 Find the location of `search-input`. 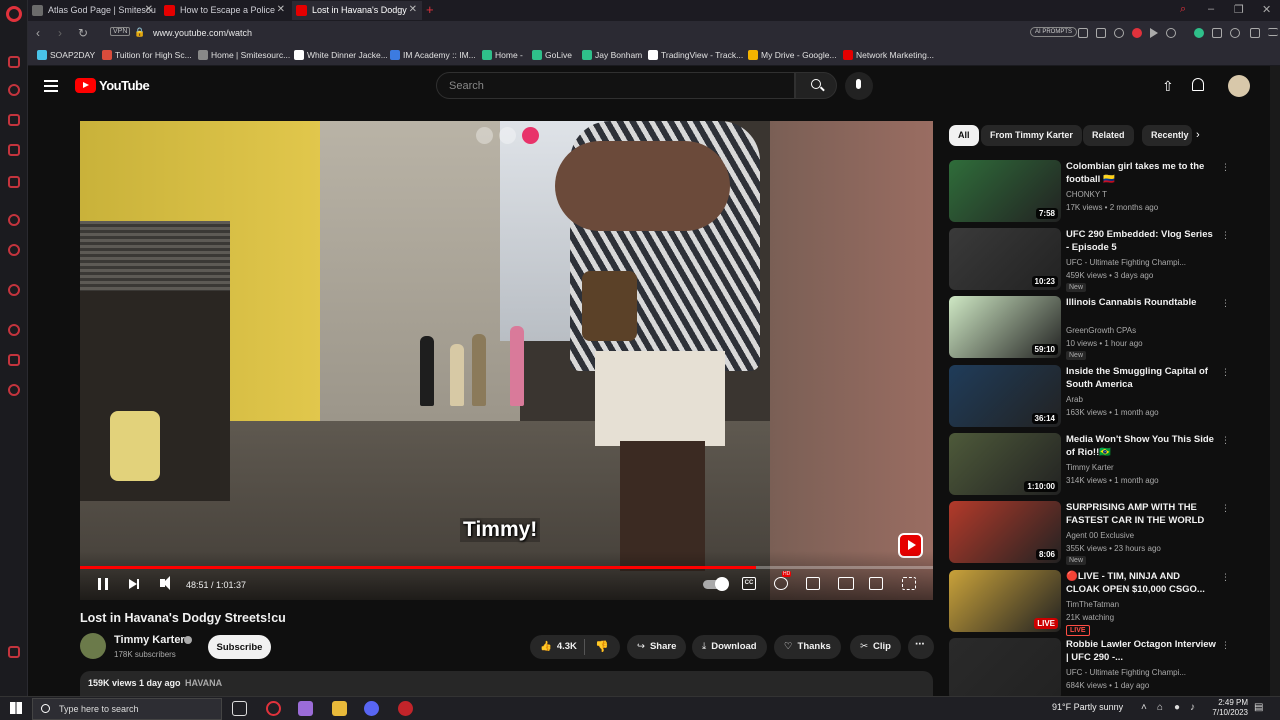

search-input is located at coordinates (615, 85).